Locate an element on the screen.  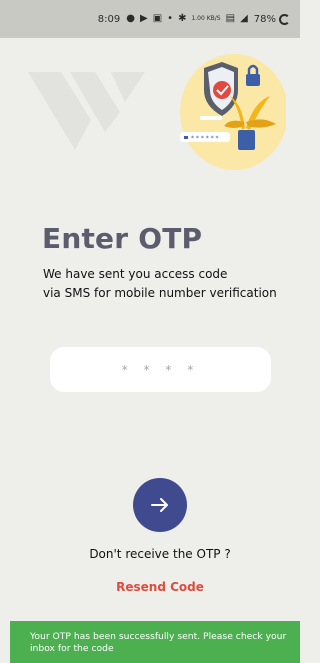
submit-otp-button is located at coordinates (160, 505).